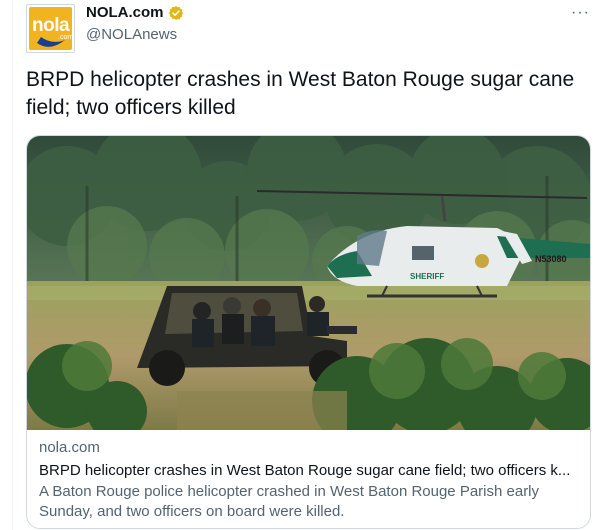  Describe the element at coordinates (311, 448) in the screenshot. I see `card-domain: nola.com` at that location.